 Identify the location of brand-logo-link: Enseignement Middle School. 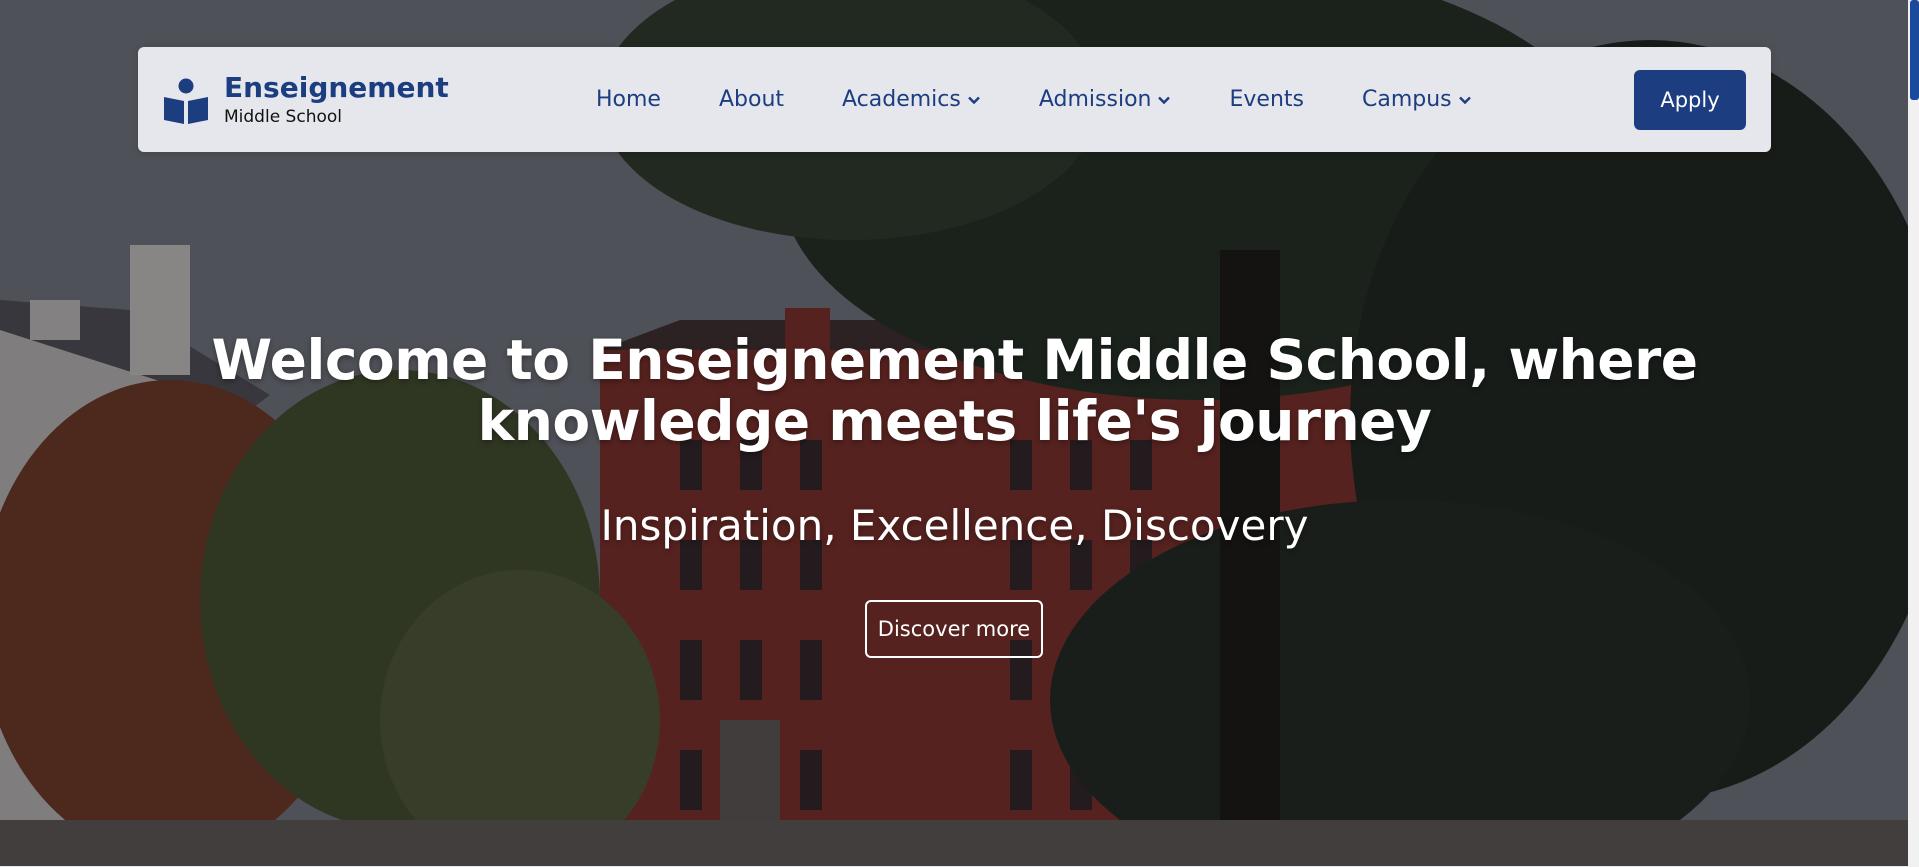
(305, 101).